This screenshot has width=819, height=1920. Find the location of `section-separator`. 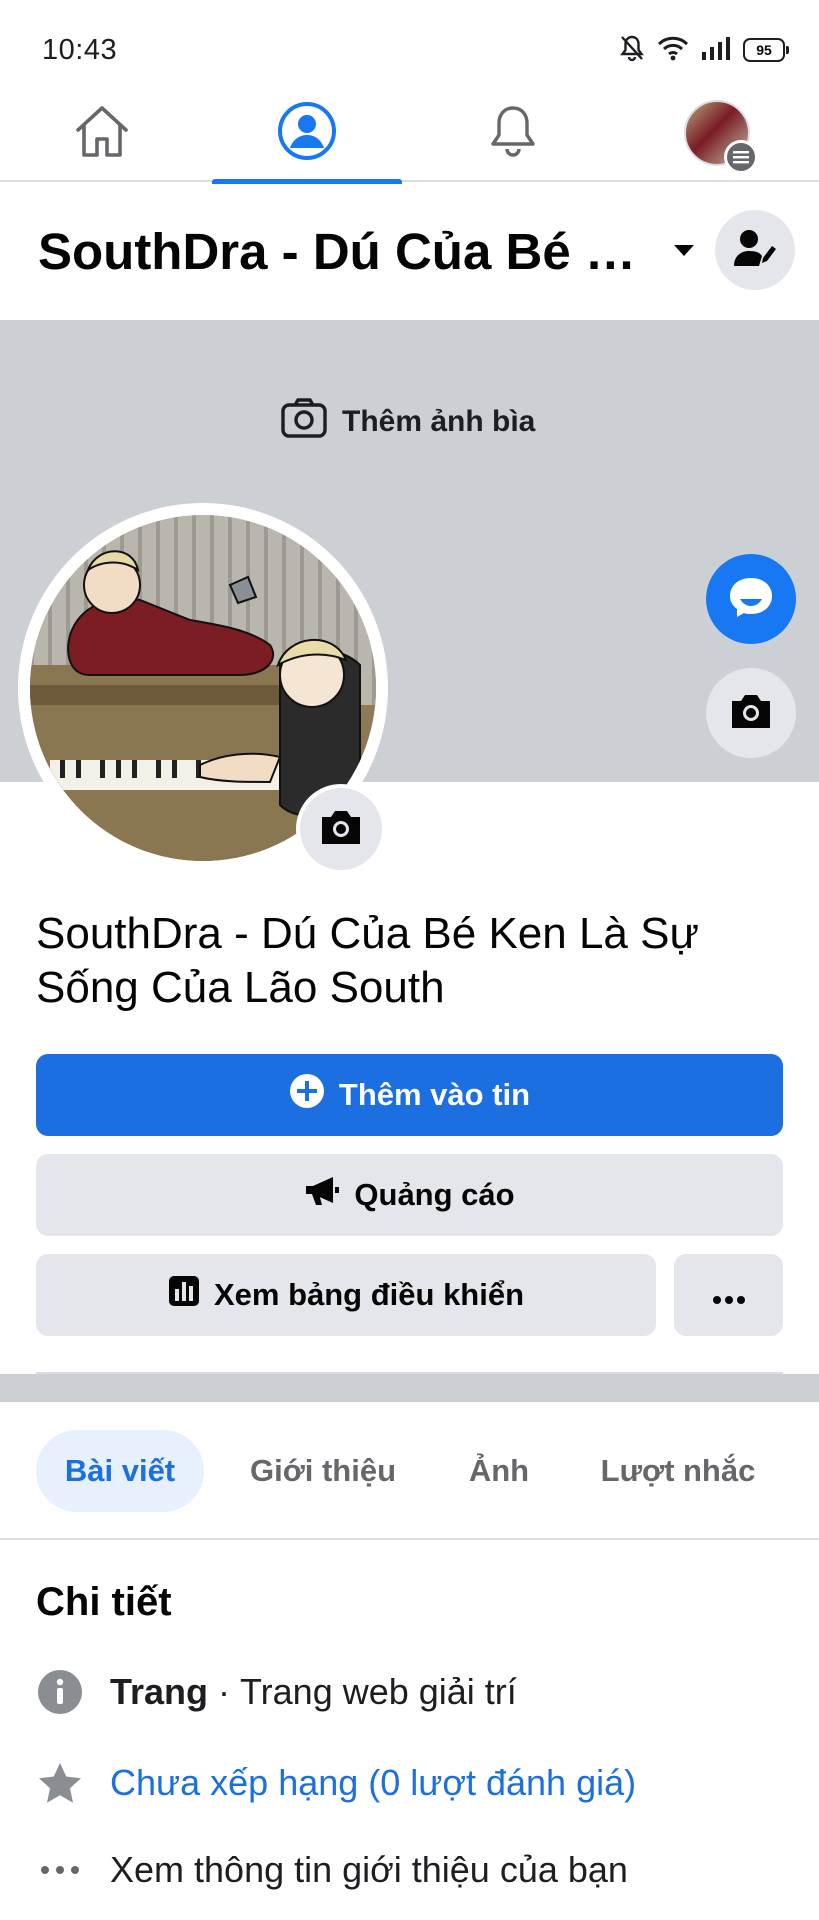

section-separator is located at coordinates (409, 1388).